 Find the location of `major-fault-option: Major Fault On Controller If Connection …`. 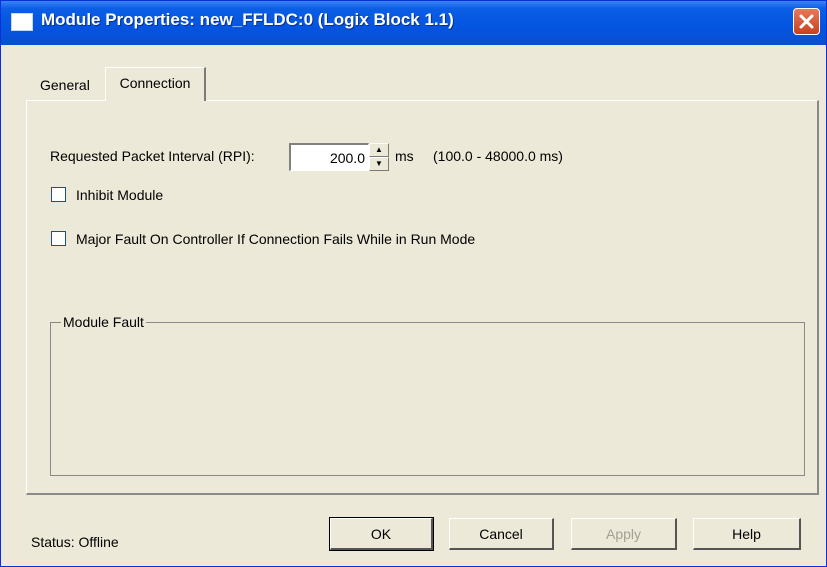

major-fault-option: Major Fault On Controller If Connection … is located at coordinates (263, 239).